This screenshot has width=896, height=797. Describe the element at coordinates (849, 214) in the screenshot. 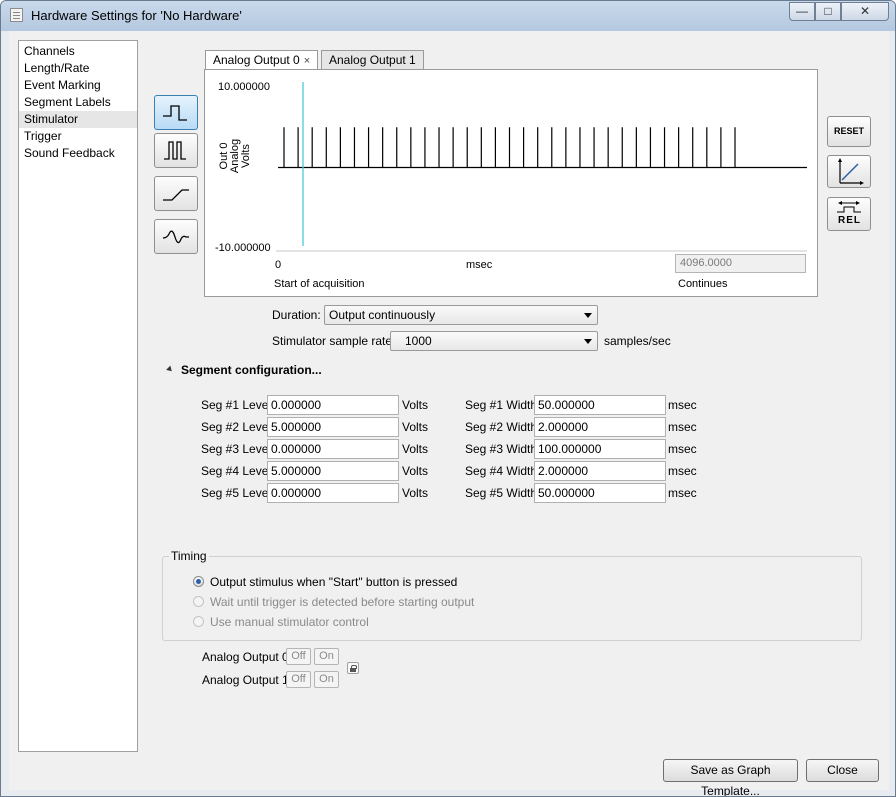

I see `rel-button: REL` at that location.